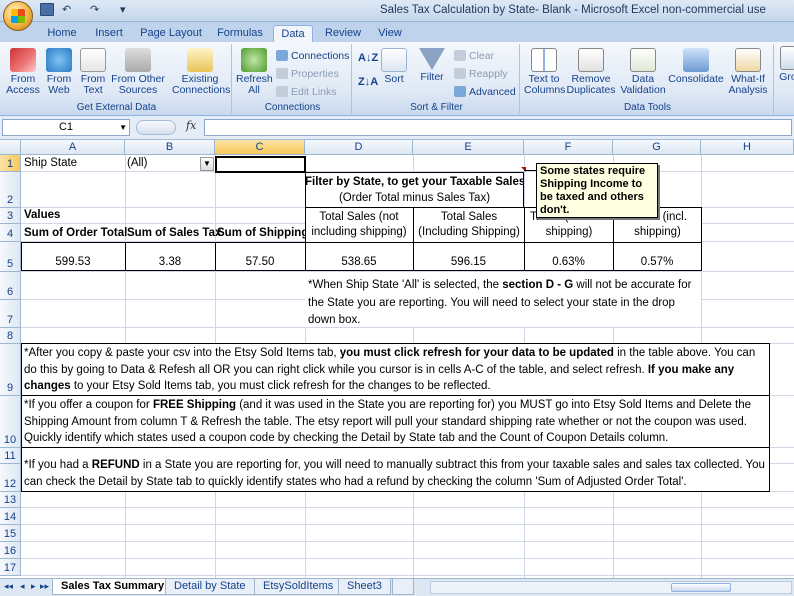  Describe the element at coordinates (611, 587) in the screenshot. I see `horizontal-scrollbar` at that location.